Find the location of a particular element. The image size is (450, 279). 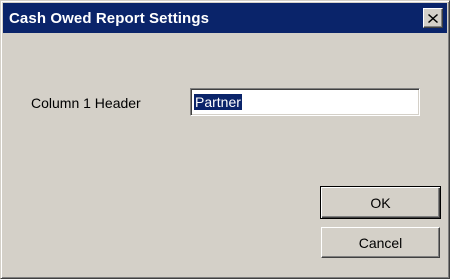

cancel-button-label: Cancel is located at coordinates (380, 242).